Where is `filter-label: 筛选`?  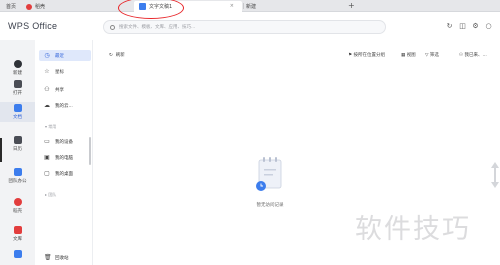
filter-label: 筛选 is located at coordinates (434, 55).